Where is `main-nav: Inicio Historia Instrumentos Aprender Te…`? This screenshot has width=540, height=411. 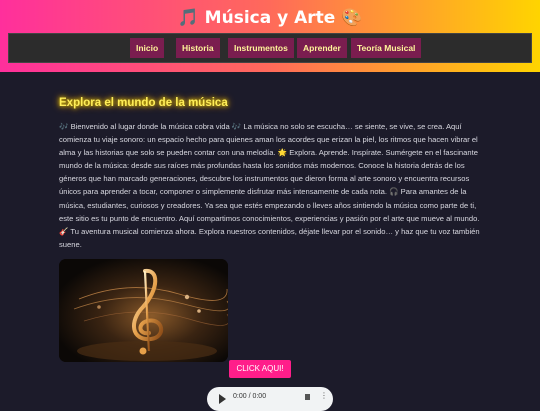 main-nav: Inicio Historia Instrumentos Aprender Te… is located at coordinates (270, 48).